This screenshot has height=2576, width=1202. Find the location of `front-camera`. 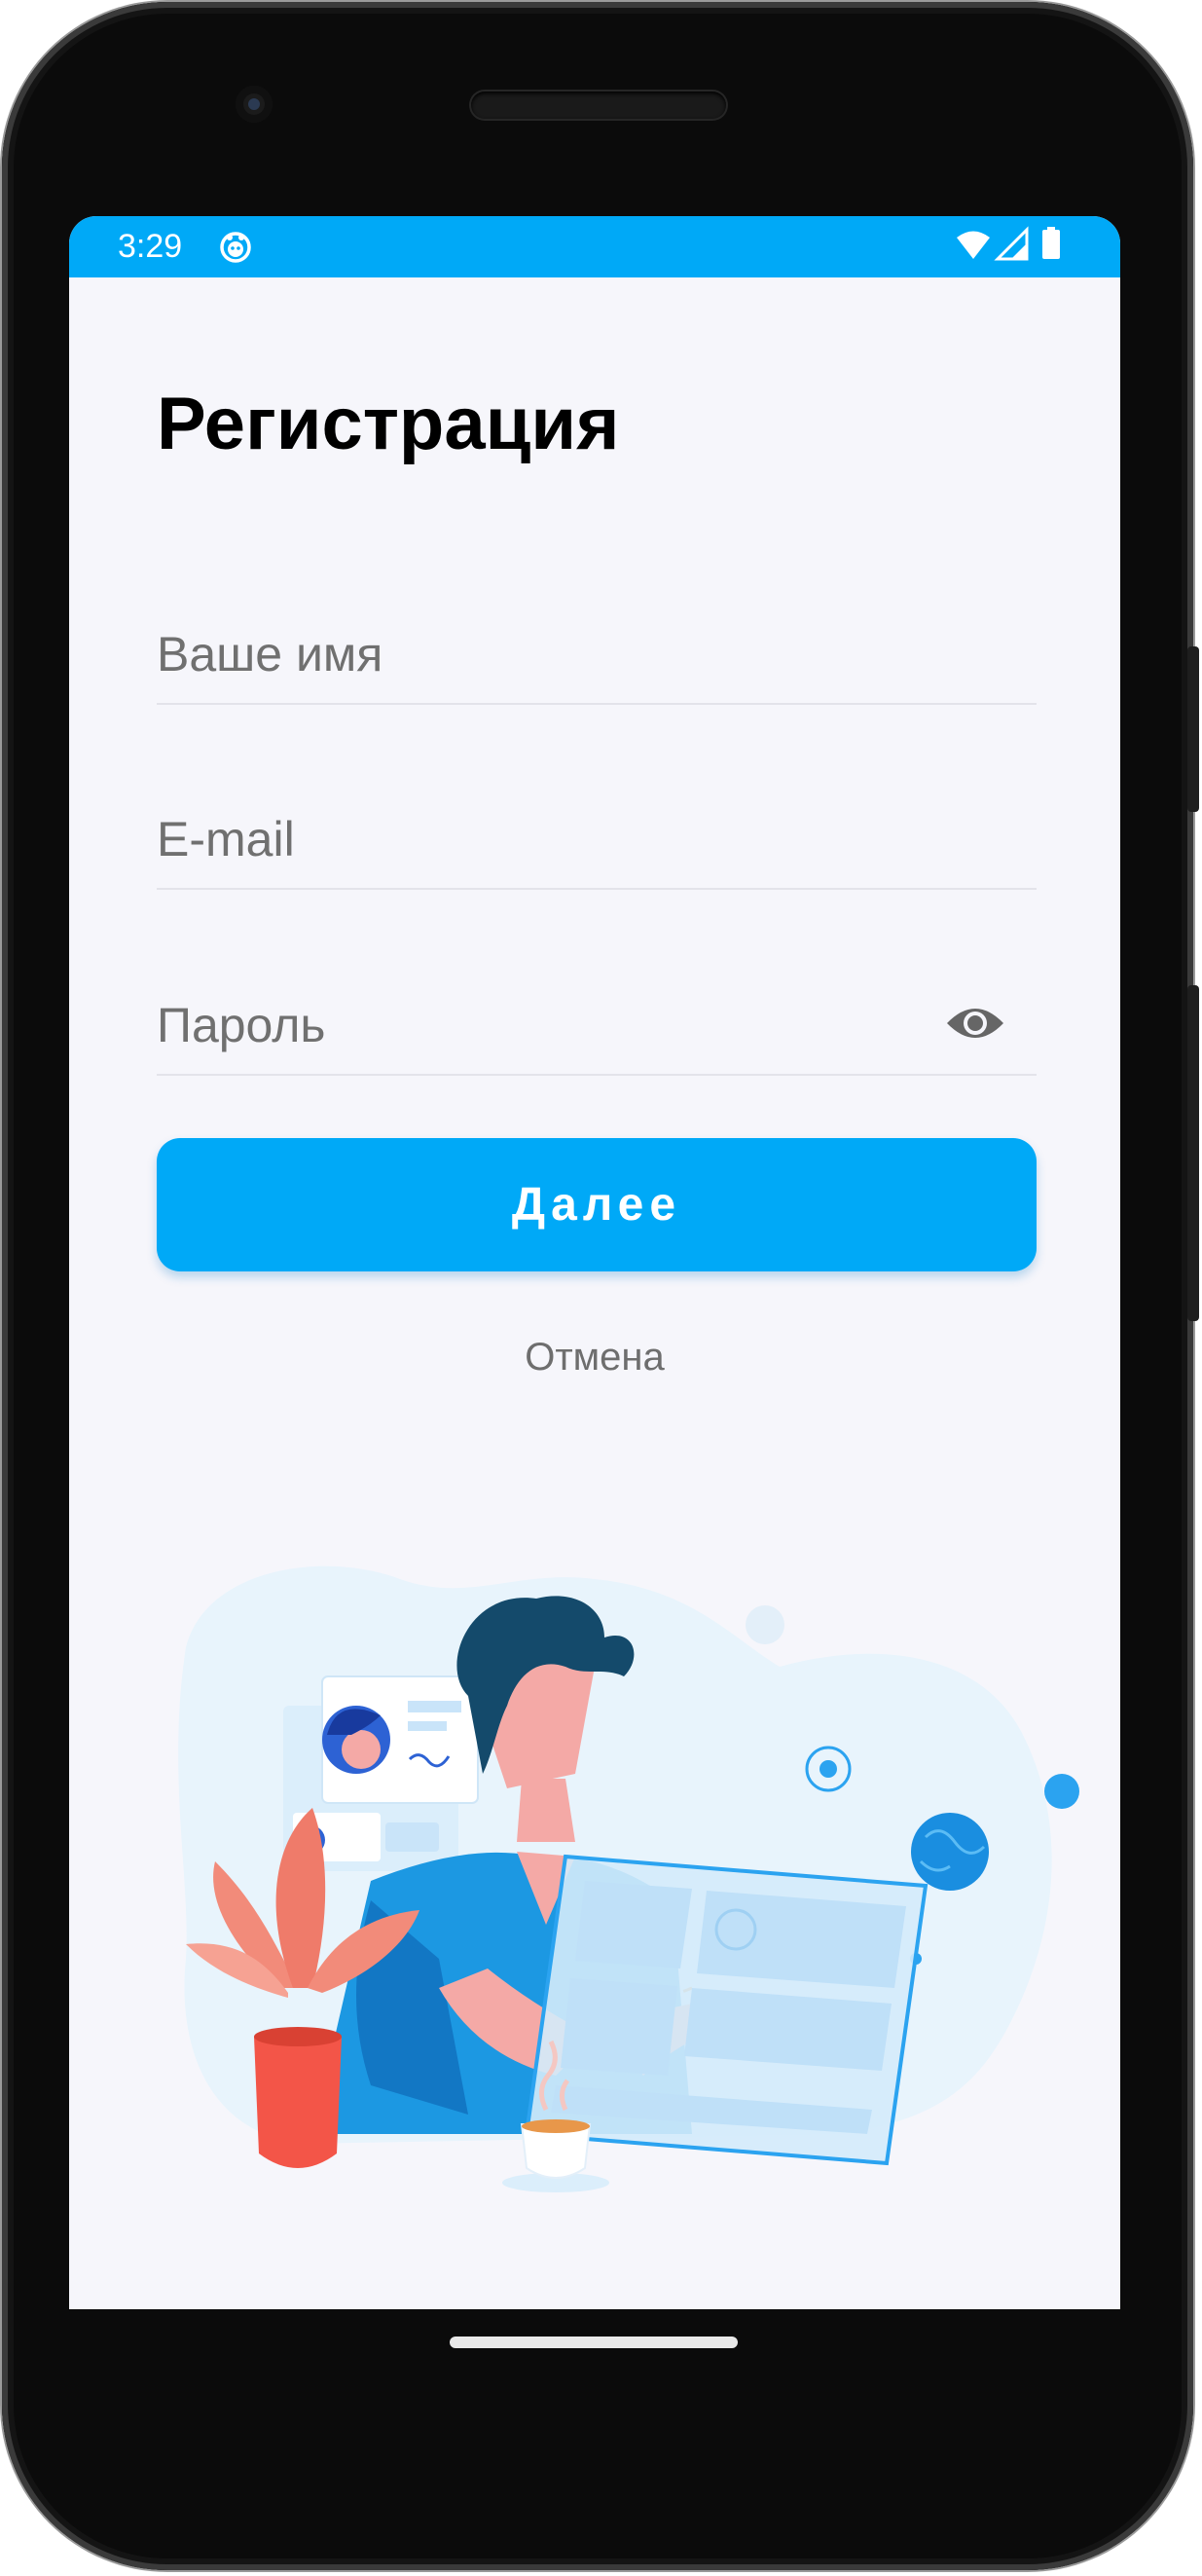

front-camera is located at coordinates (254, 104).